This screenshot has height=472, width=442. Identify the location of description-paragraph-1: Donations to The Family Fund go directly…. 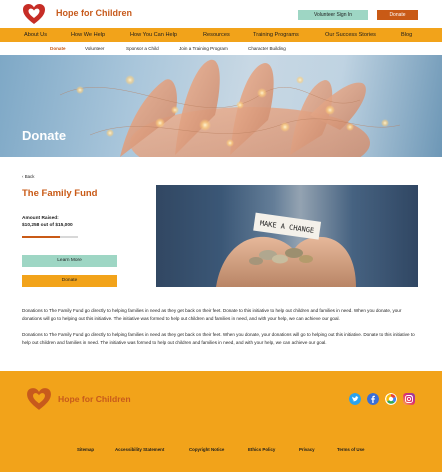
(212, 314).